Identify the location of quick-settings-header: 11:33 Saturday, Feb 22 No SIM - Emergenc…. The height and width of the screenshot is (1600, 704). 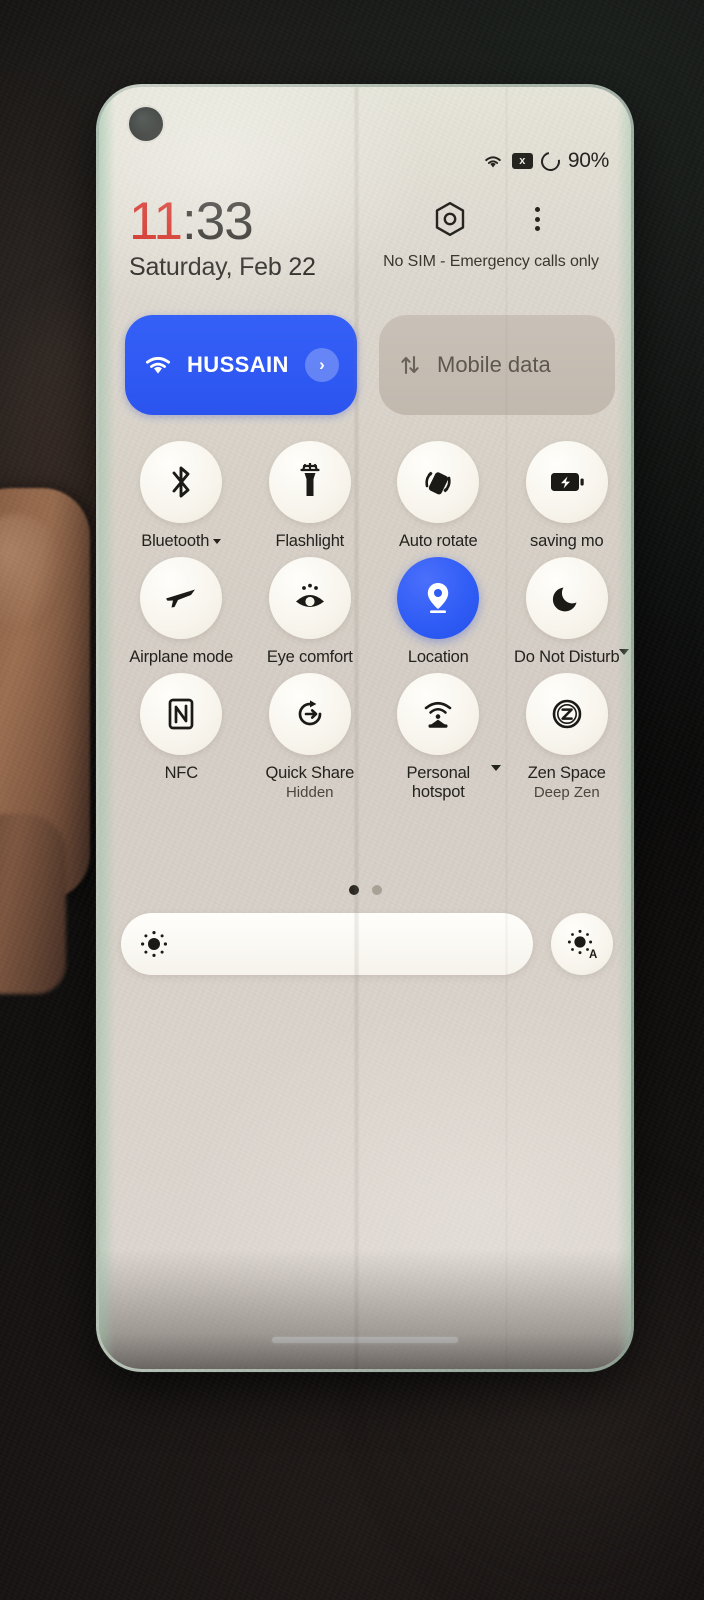
(365, 238).